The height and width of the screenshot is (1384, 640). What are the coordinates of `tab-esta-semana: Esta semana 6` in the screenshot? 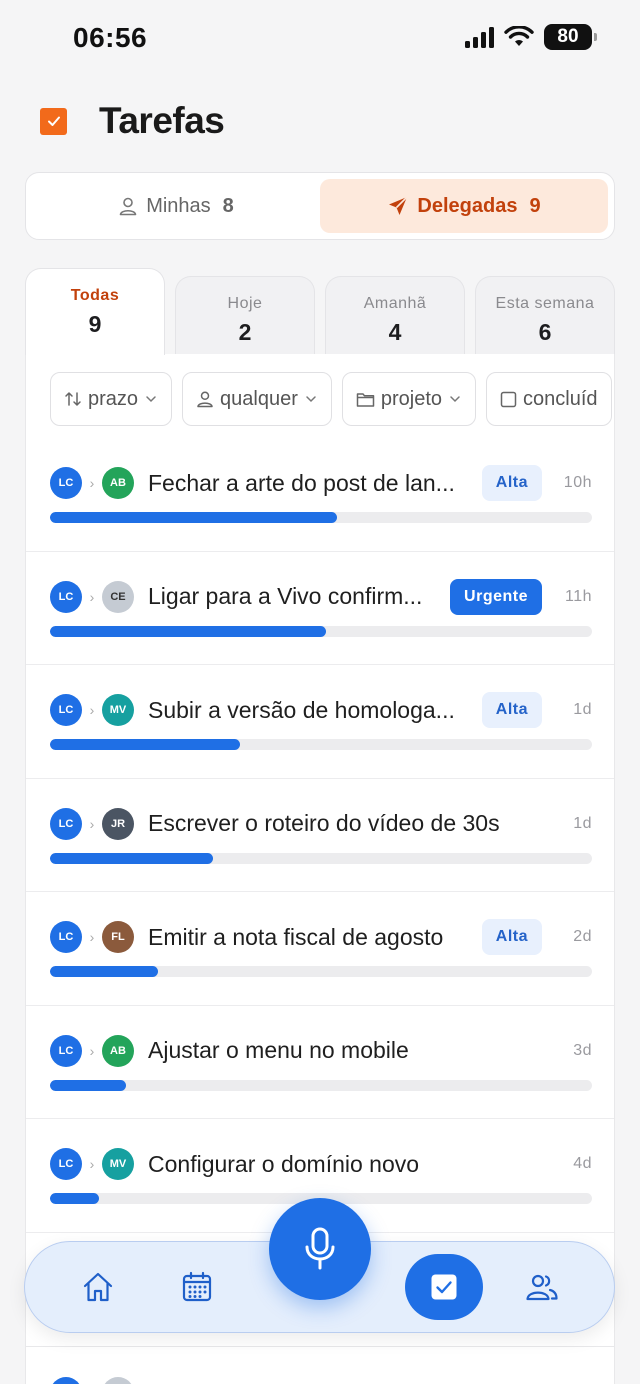 It's located at (545, 315).